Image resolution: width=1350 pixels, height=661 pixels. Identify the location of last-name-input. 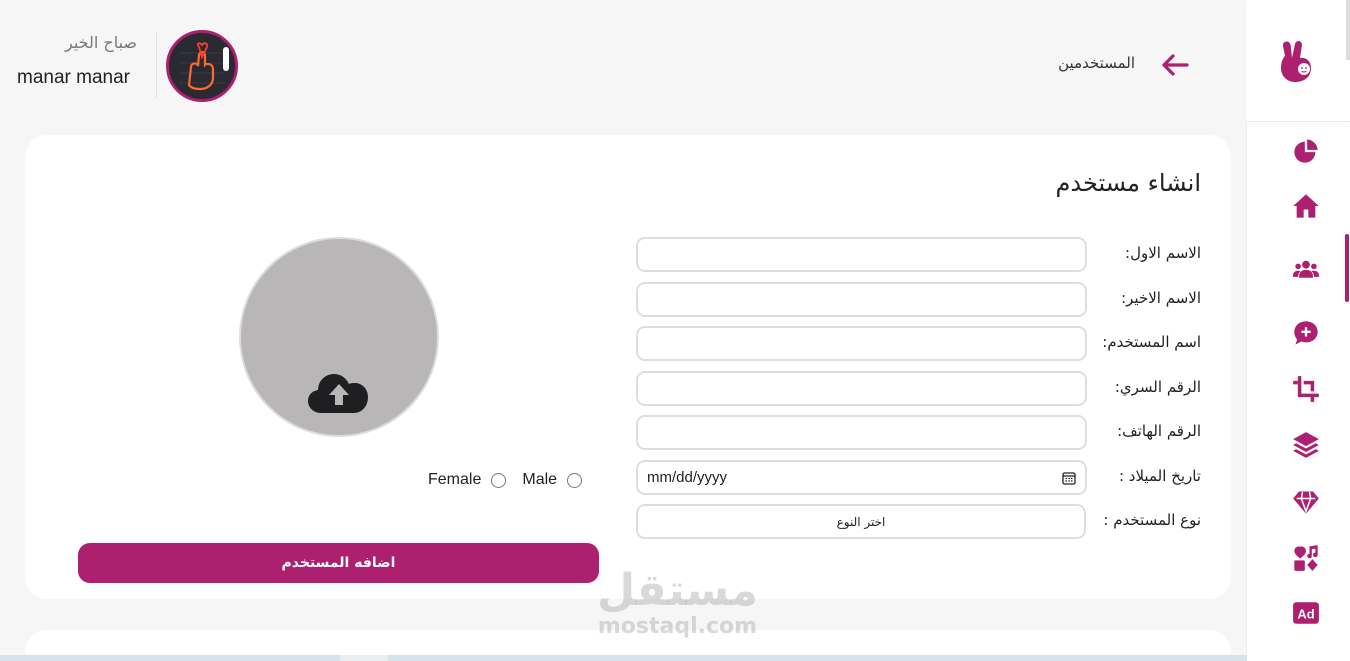
(861, 299).